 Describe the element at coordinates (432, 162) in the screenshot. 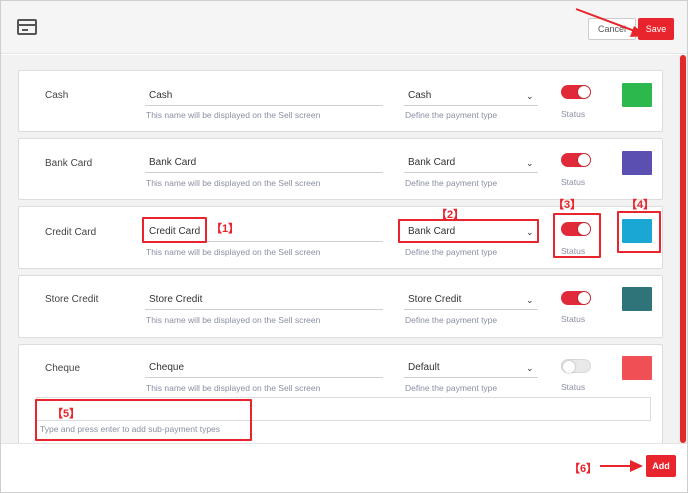

I see `payment-type-value: Bank Card` at that location.